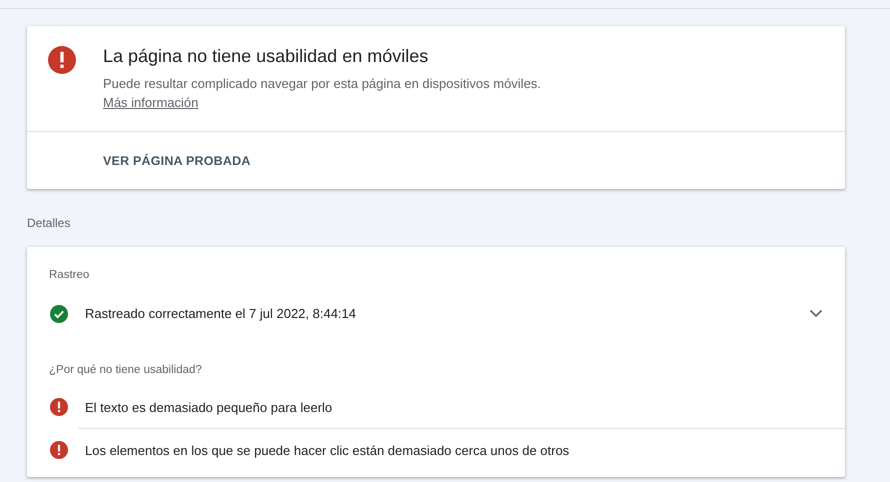 The image size is (890, 482). Describe the element at coordinates (322, 84) in the screenshot. I see `description: Puede resultar complicado navegar por esta página en dispositivos móviles.` at that location.